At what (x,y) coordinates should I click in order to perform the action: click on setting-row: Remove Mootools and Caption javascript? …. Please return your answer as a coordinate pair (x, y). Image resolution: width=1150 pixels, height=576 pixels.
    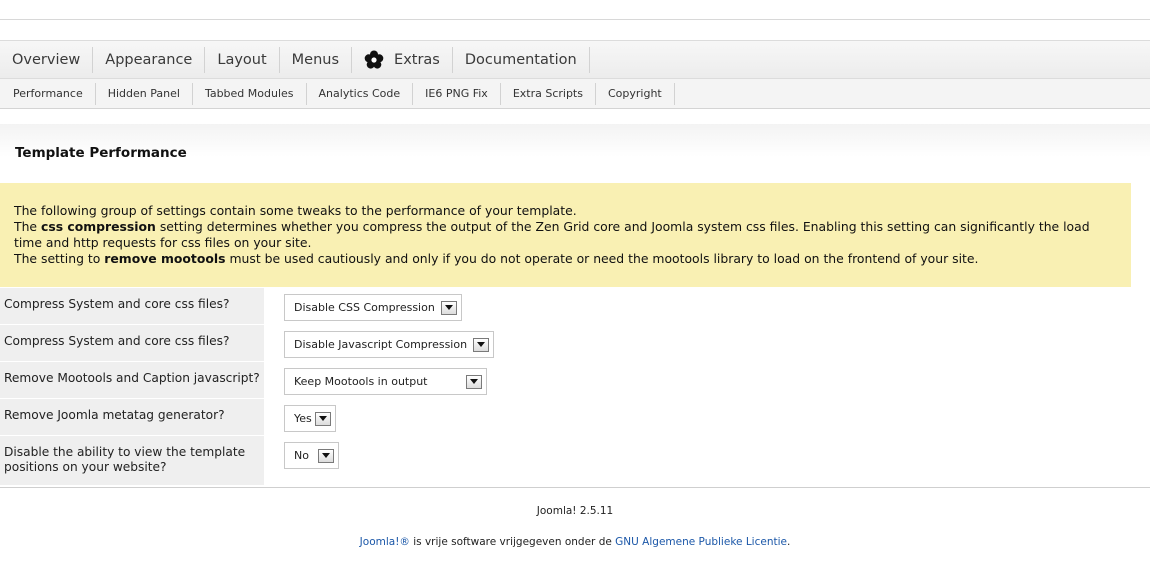
    Looking at the image, I should click on (575, 380).